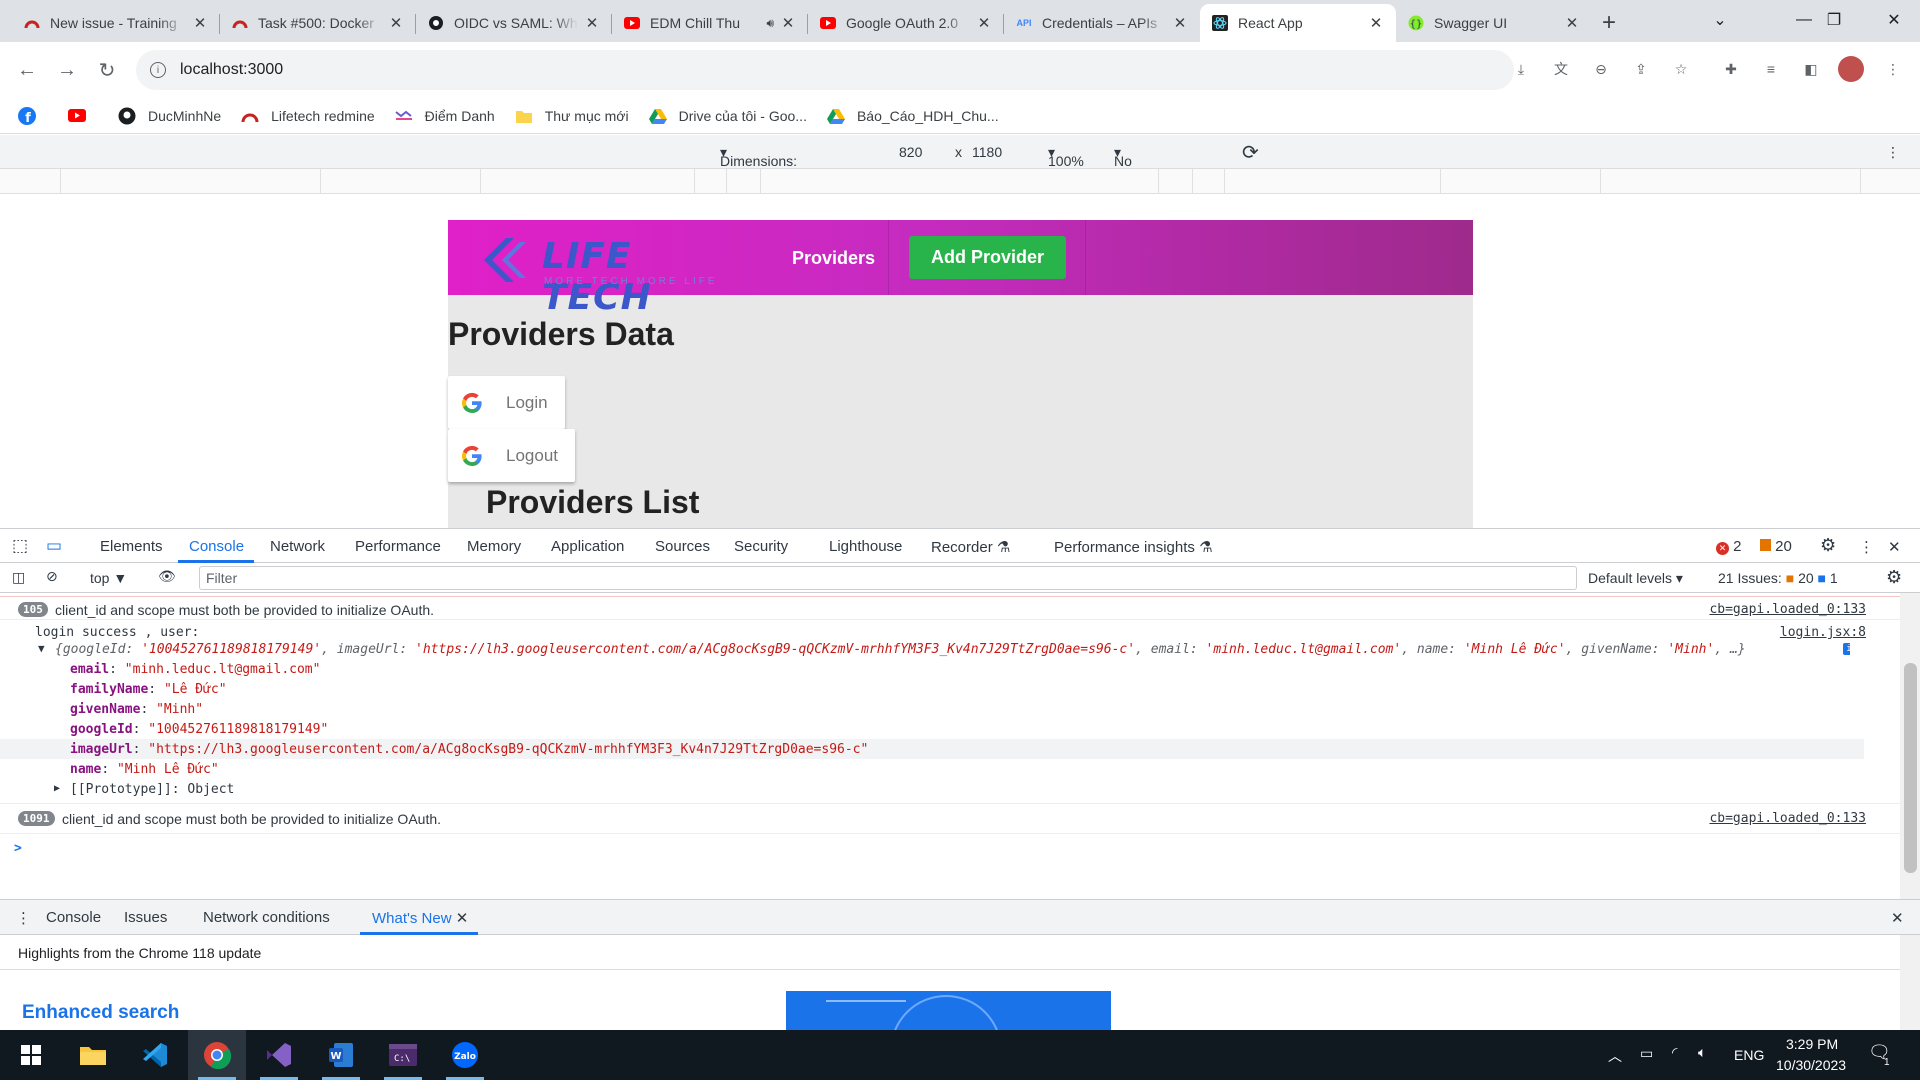 Image resolution: width=1920 pixels, height=1080 pixels. What do you see at coordinates (318, 23) in the screenshot?
I see `tab-task-500: Task #500: Docker ✕` at bounding box center [318, 23].